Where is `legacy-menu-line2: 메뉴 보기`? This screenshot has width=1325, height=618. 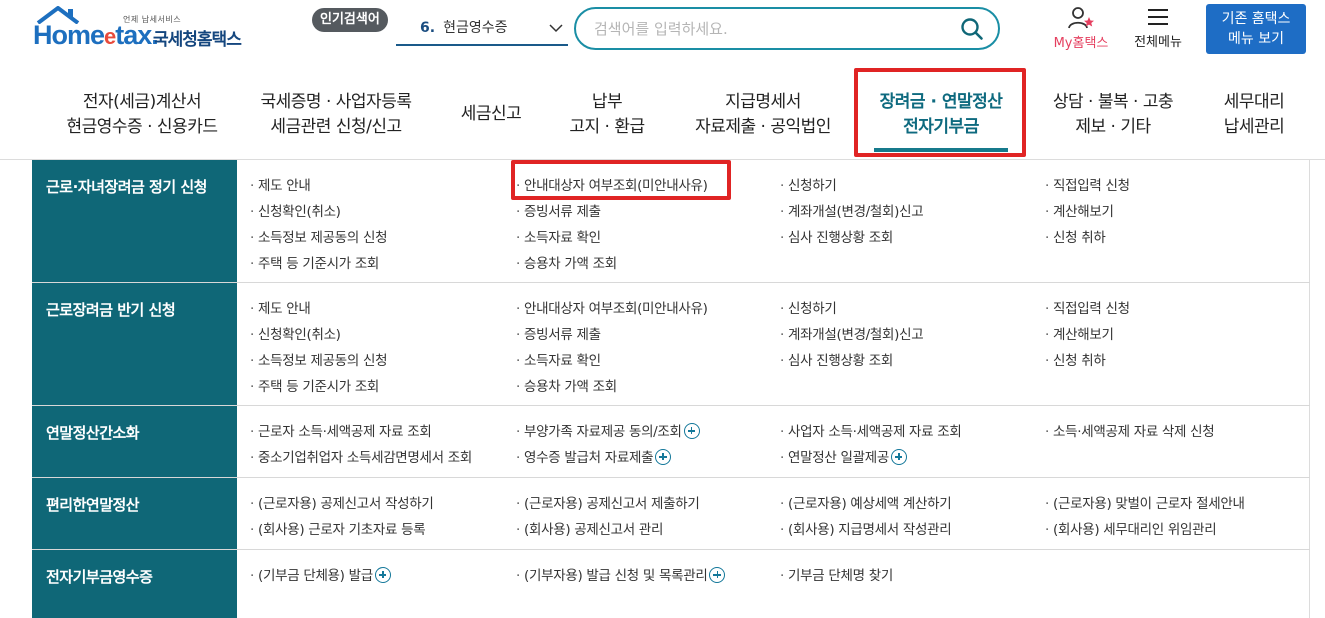
legacy-menu-line2: 메뉴 보기 is located at coordinates (1256, 39).